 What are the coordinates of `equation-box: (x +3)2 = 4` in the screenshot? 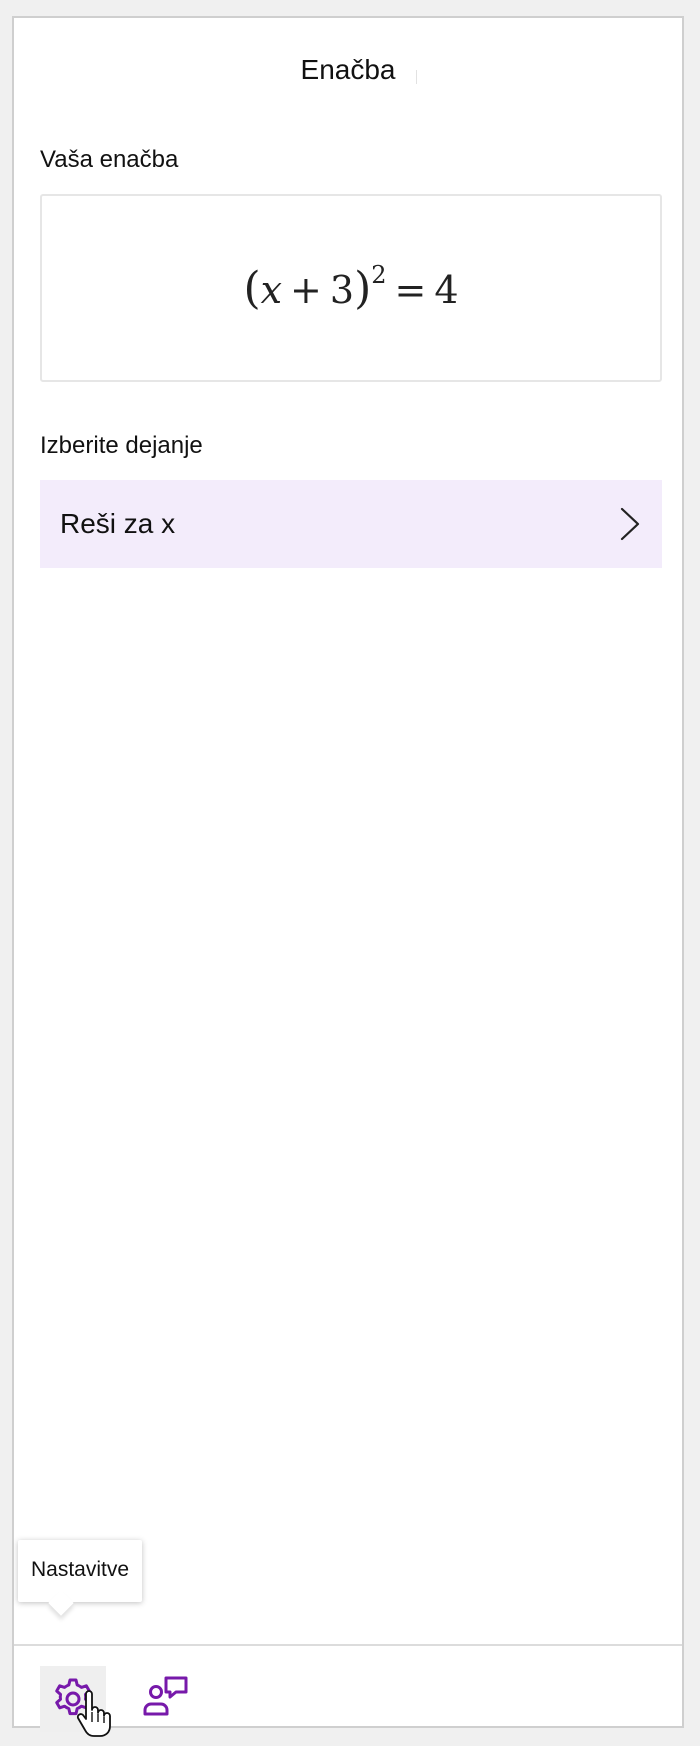 It's located at (351, 288).